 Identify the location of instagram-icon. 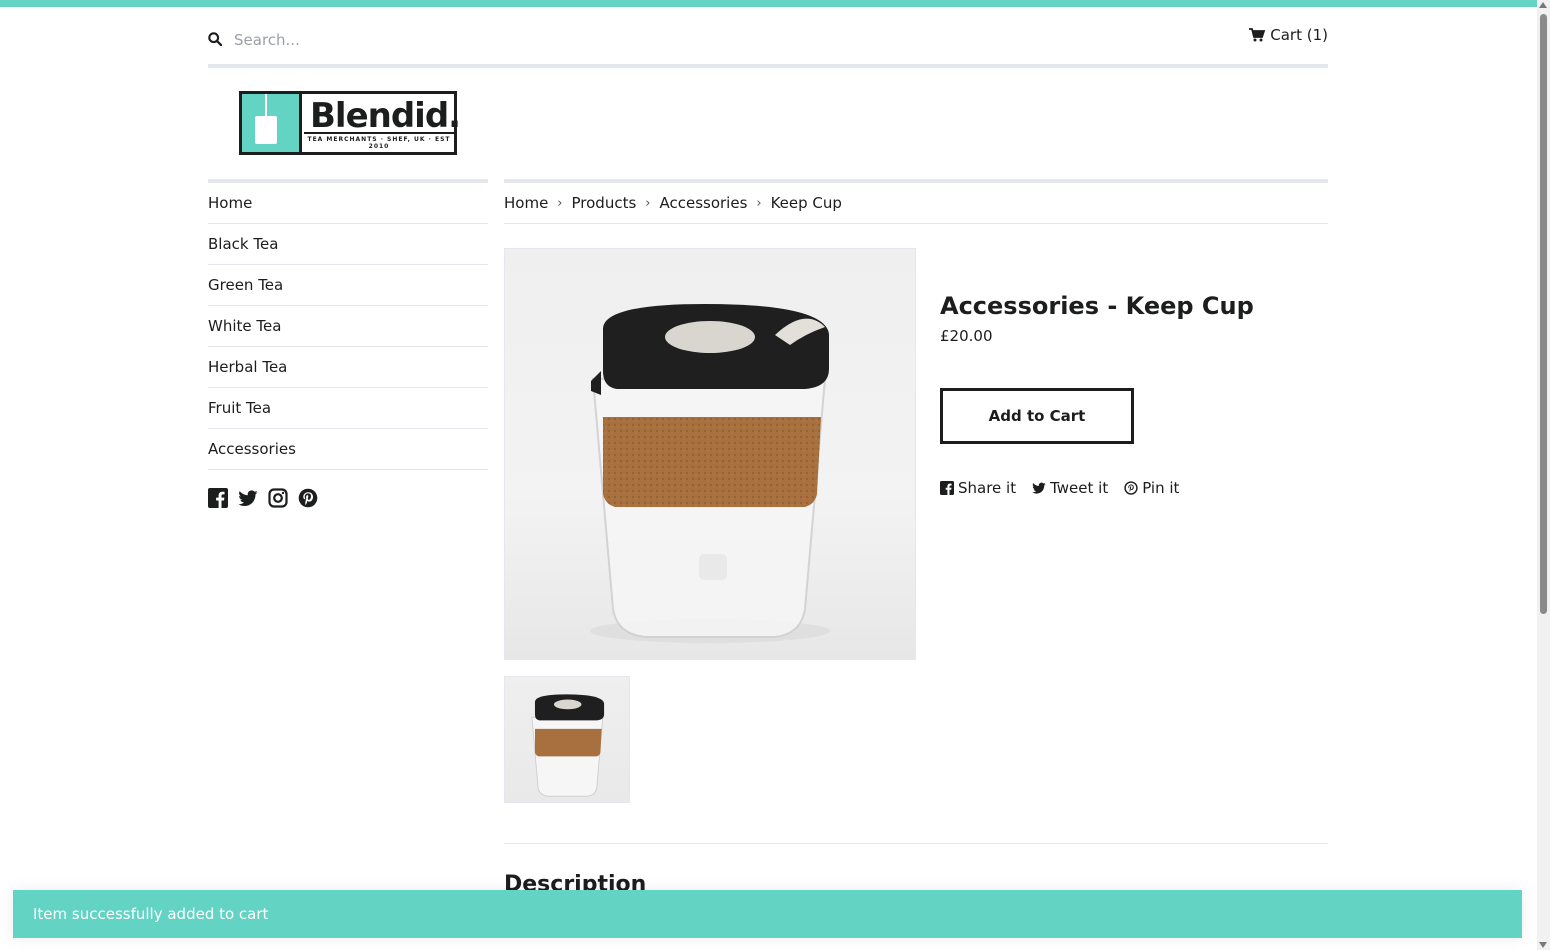
(278, 498).